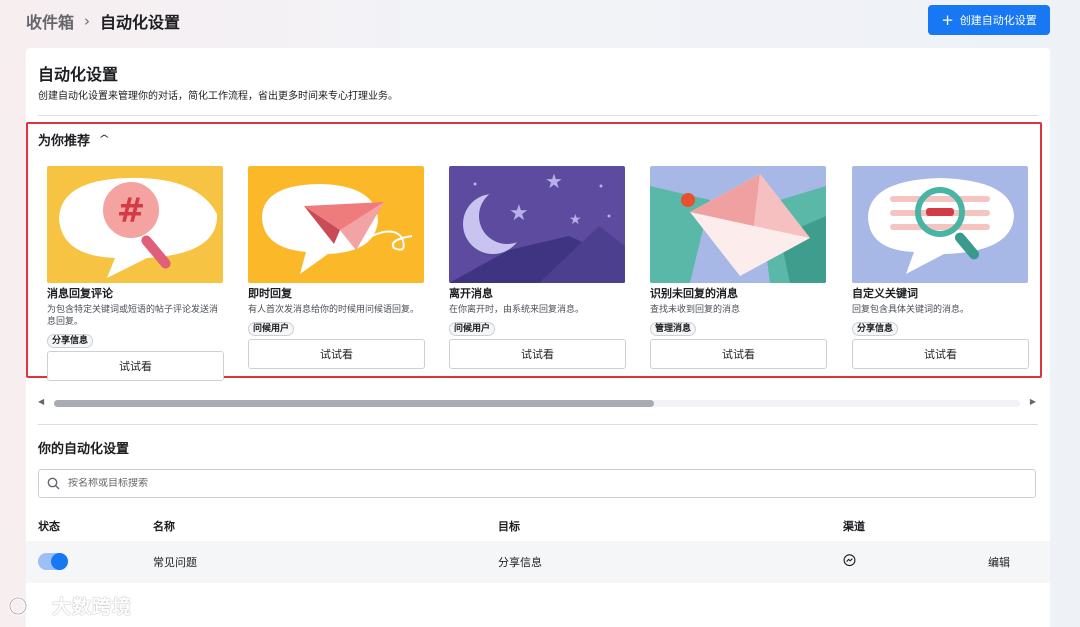  What do you see at coordinates (87, 21) in the screenshot?
I see `chevron-right-icon: ›` at bounding box center [87, 21].